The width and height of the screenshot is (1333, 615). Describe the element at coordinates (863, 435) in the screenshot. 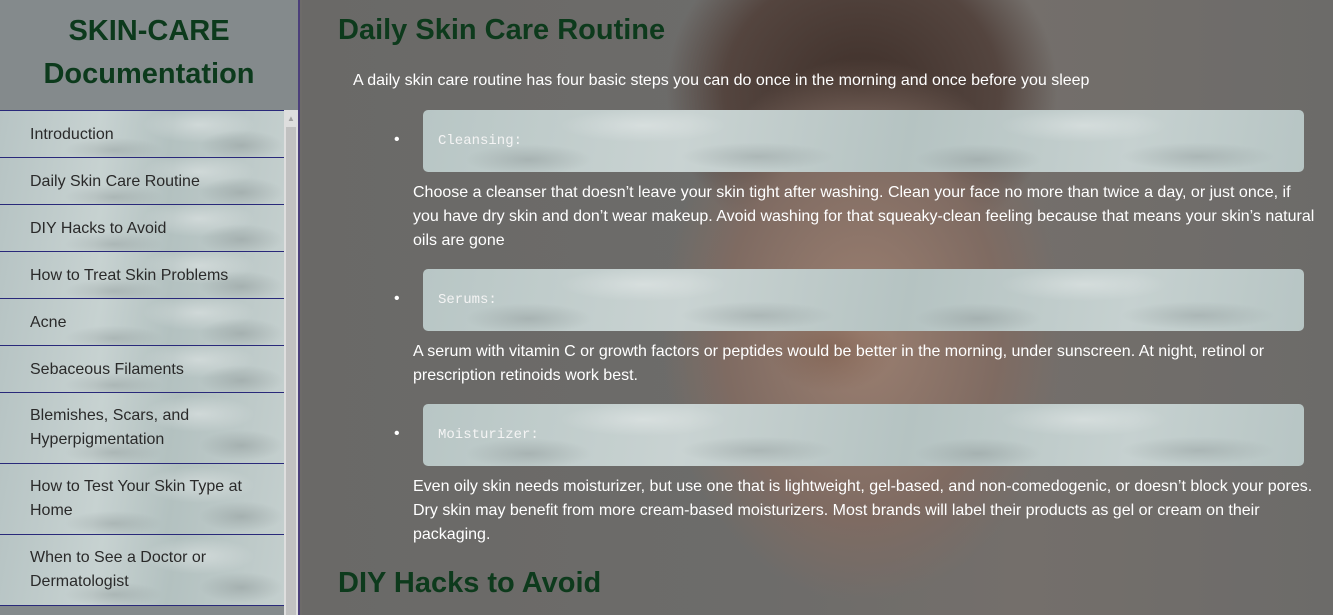

I see `code-moisturizer: Moisturizer:` at that location.